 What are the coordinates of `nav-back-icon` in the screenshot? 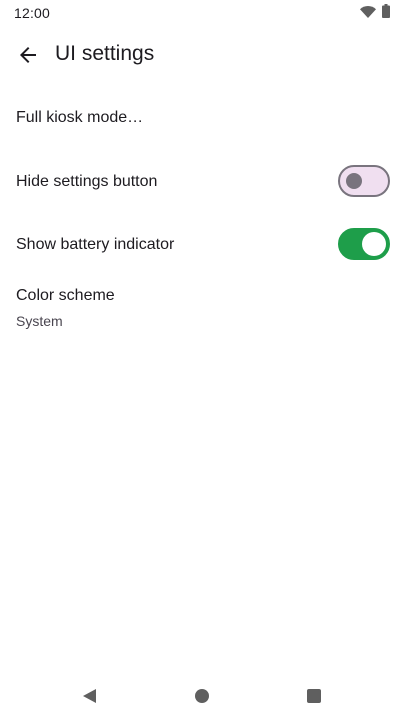 It's located at (90, 696).